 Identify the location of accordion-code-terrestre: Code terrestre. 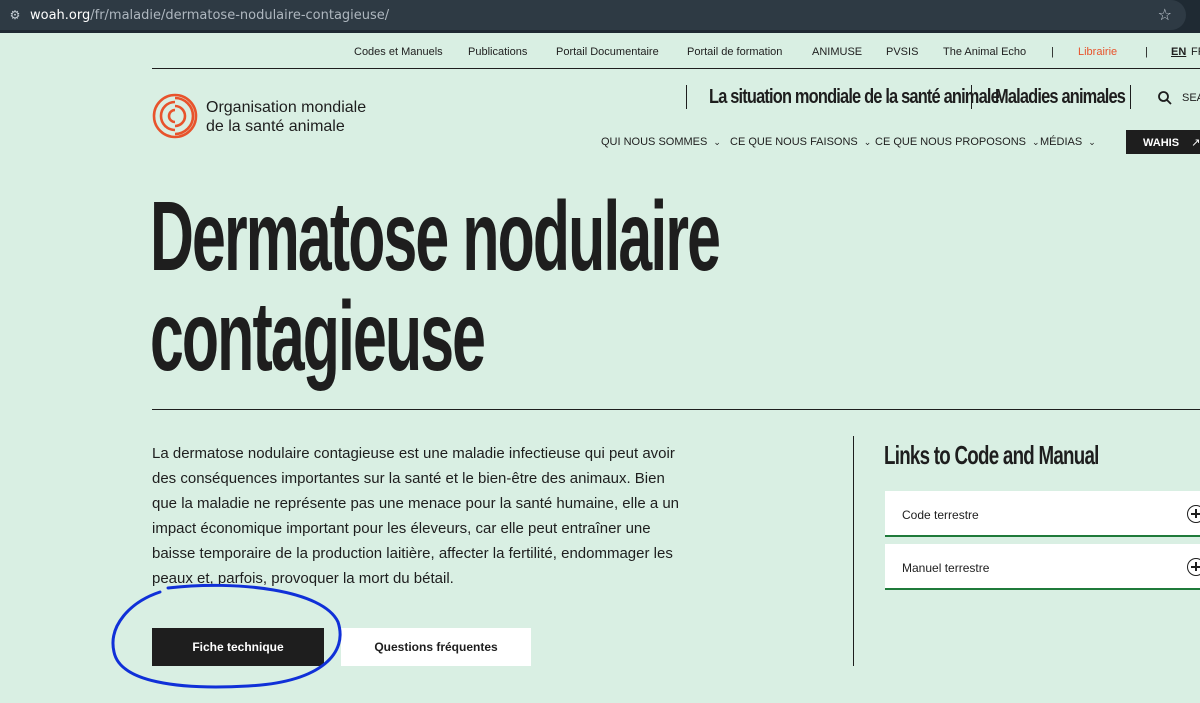
(1042, 514).